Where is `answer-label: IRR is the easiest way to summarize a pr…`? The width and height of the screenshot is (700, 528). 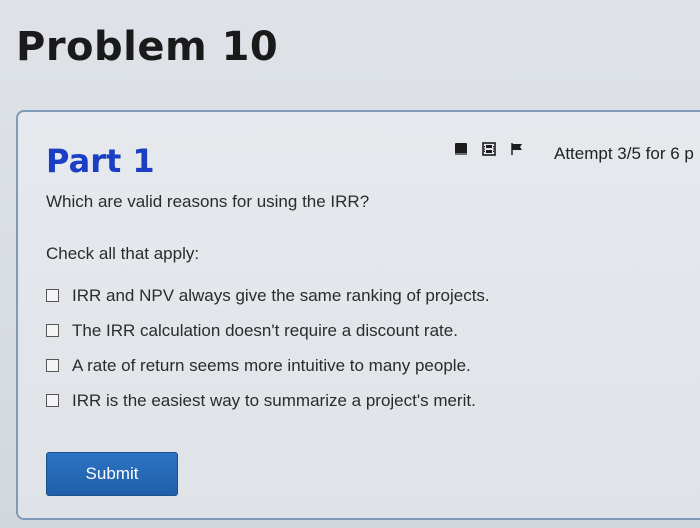 answer-label: IRR is the easiest way to summarize a pr… is located at coordinates (274, 400).